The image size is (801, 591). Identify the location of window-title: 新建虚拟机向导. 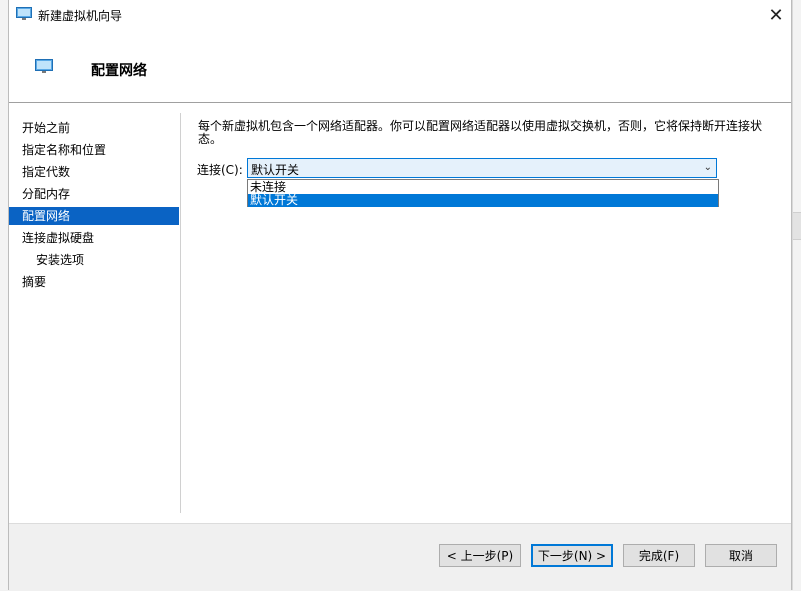
(80, 16).